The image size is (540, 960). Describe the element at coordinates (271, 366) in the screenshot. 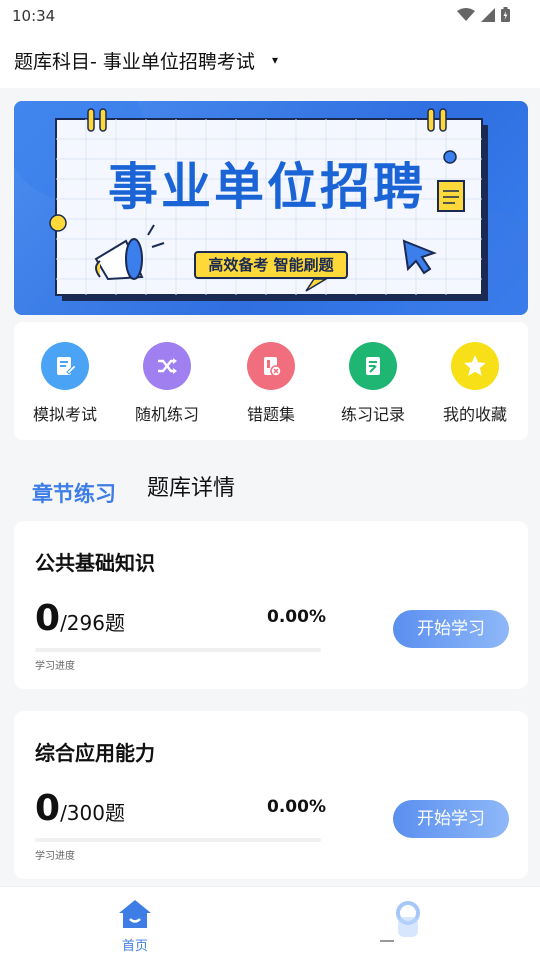

I see `wrong-questions-icon` at that location.